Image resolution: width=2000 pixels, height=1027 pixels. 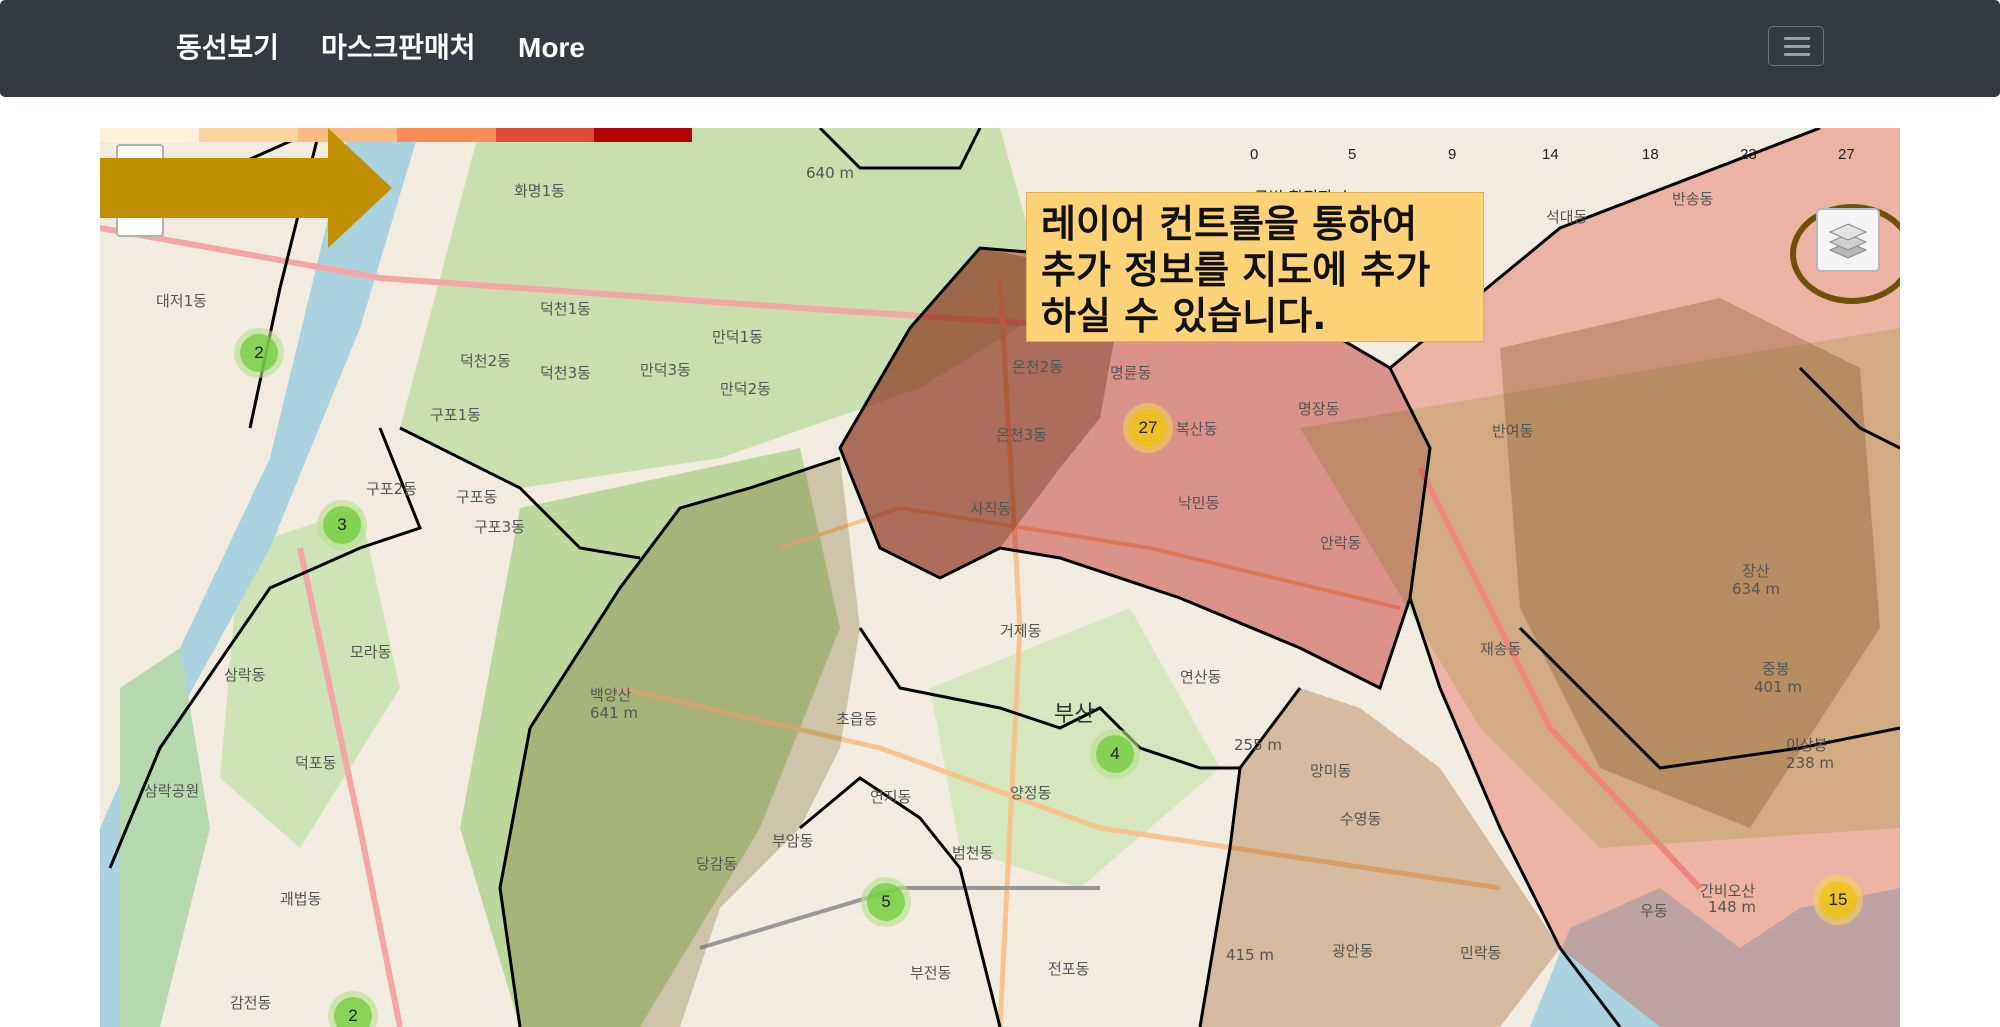 What do you see at coordinates (1756, 571) in the screenshot?
I see `place-label: 장산` at bounding box center [1756, 571].